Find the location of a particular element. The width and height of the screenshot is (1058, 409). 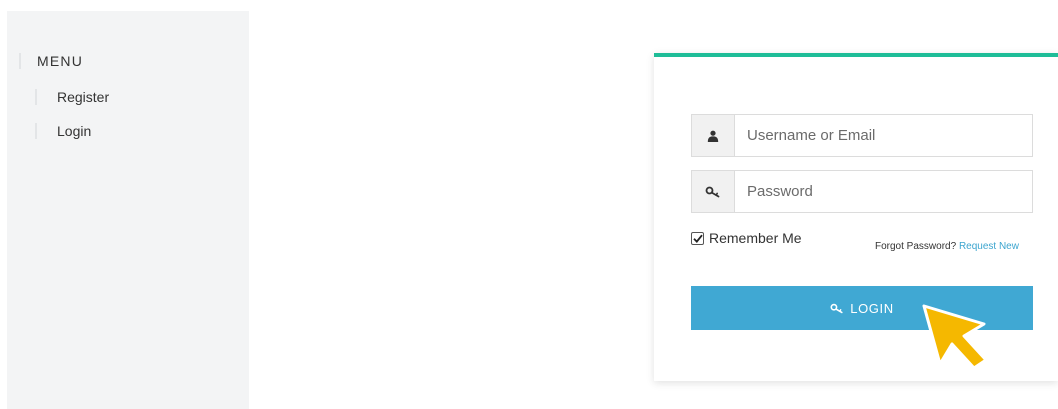

remember-me-checkbox is located at coordinates (697, 238).